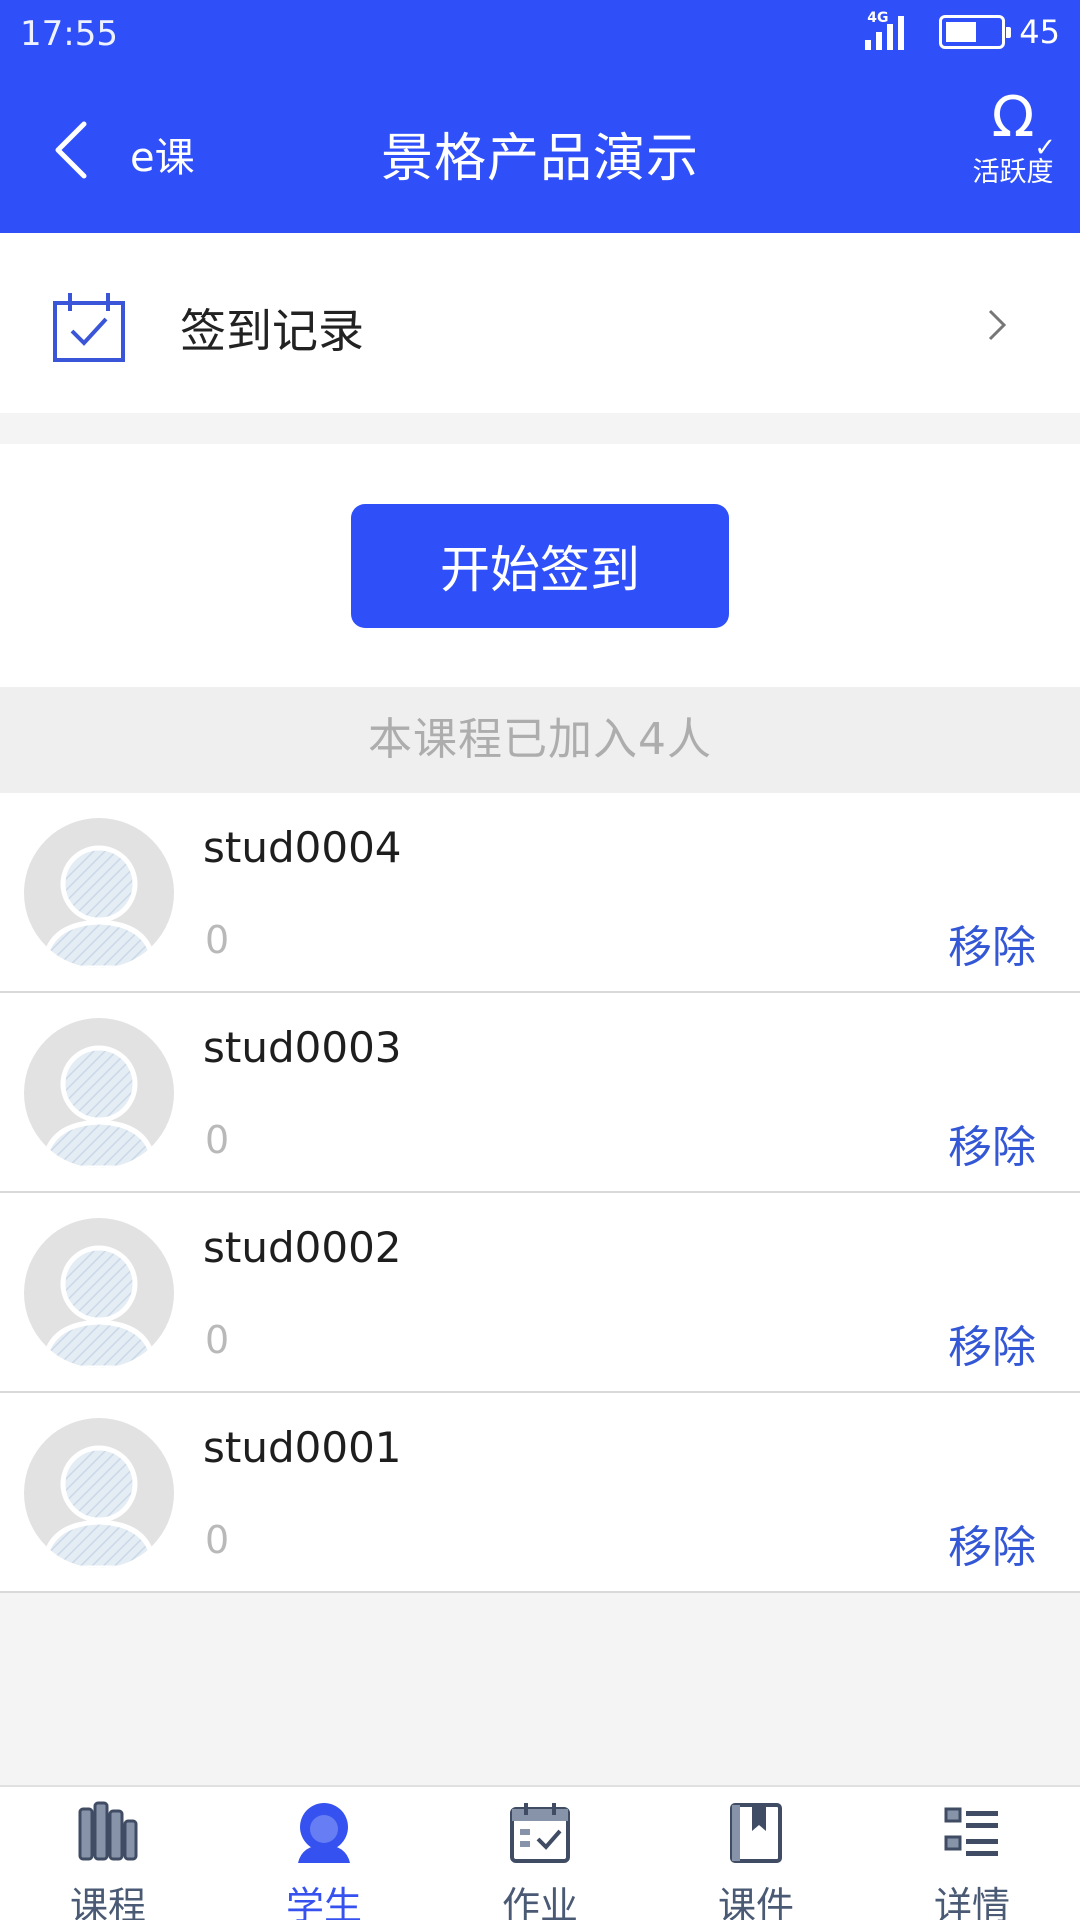  Describe the element at coordinates (975, 32) in the screenshot. I see `battery-icon` at that location.